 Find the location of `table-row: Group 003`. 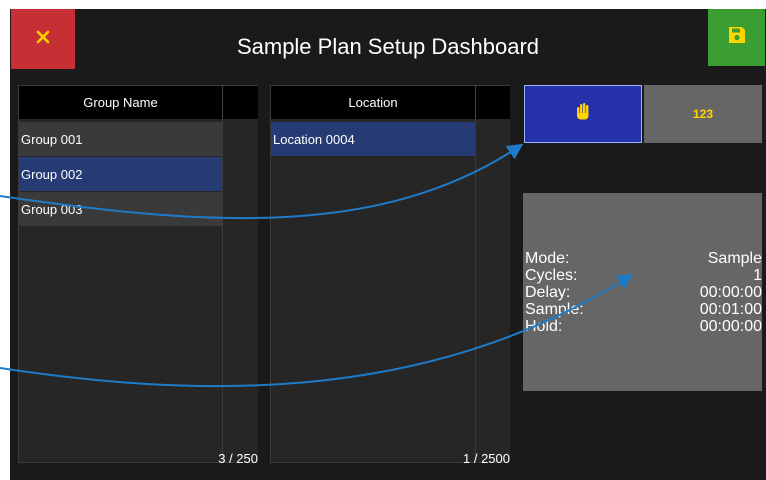

table-row: Group 003 is located at coordinates (120, 209).